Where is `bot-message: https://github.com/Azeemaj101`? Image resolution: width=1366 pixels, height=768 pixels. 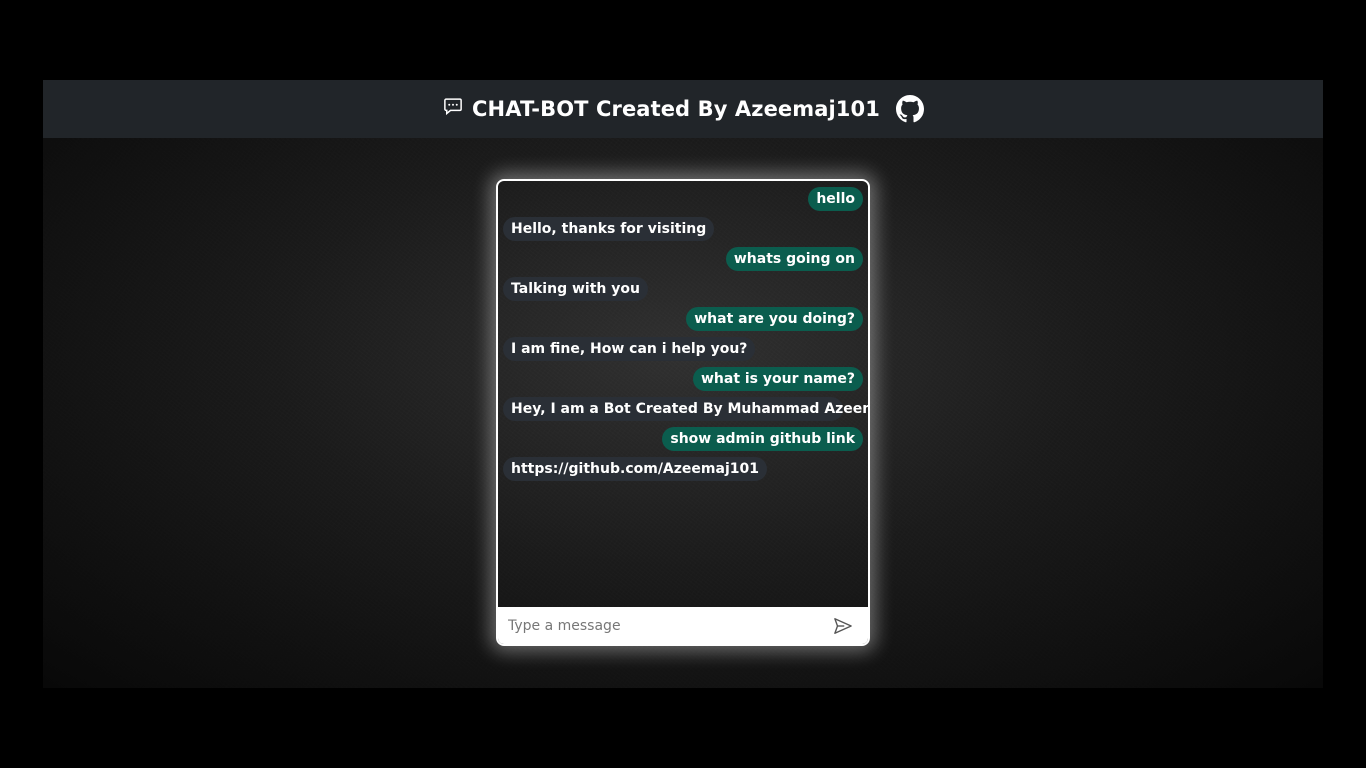 bot-message: https://github.com/Azeemaj101 is located at coordinates (635, 469).